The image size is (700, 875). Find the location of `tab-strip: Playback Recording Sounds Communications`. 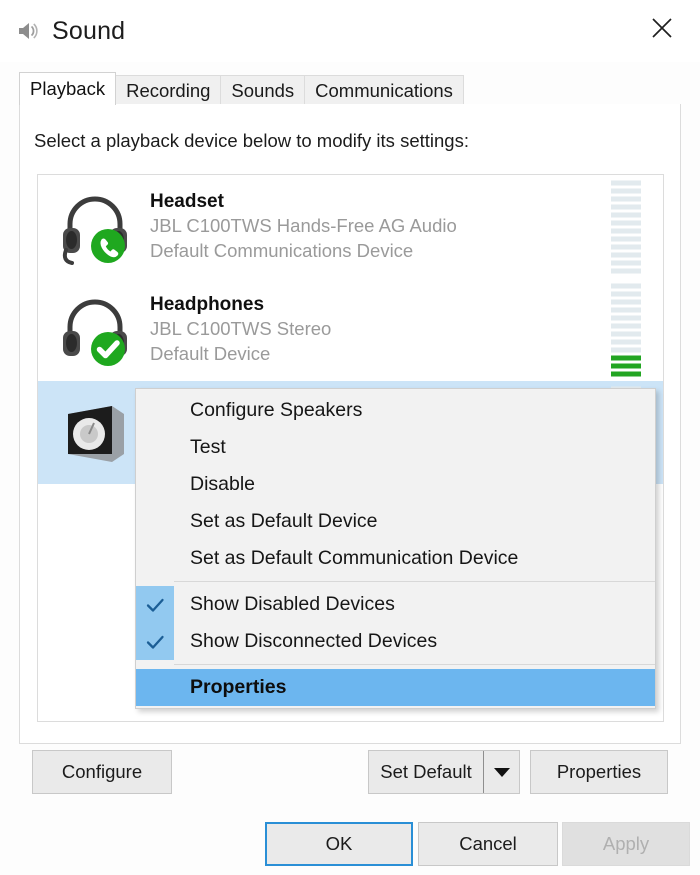

tab-strip: Playback Recording Sounds Communications is located at coordinates (350, 88).